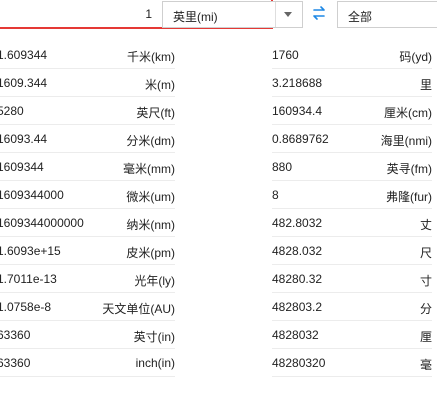 This screenshot has width=437, height=400. Describe the element at coordinates (299, 363) in the screenshot. I see `result-value: 48280320` at that location.